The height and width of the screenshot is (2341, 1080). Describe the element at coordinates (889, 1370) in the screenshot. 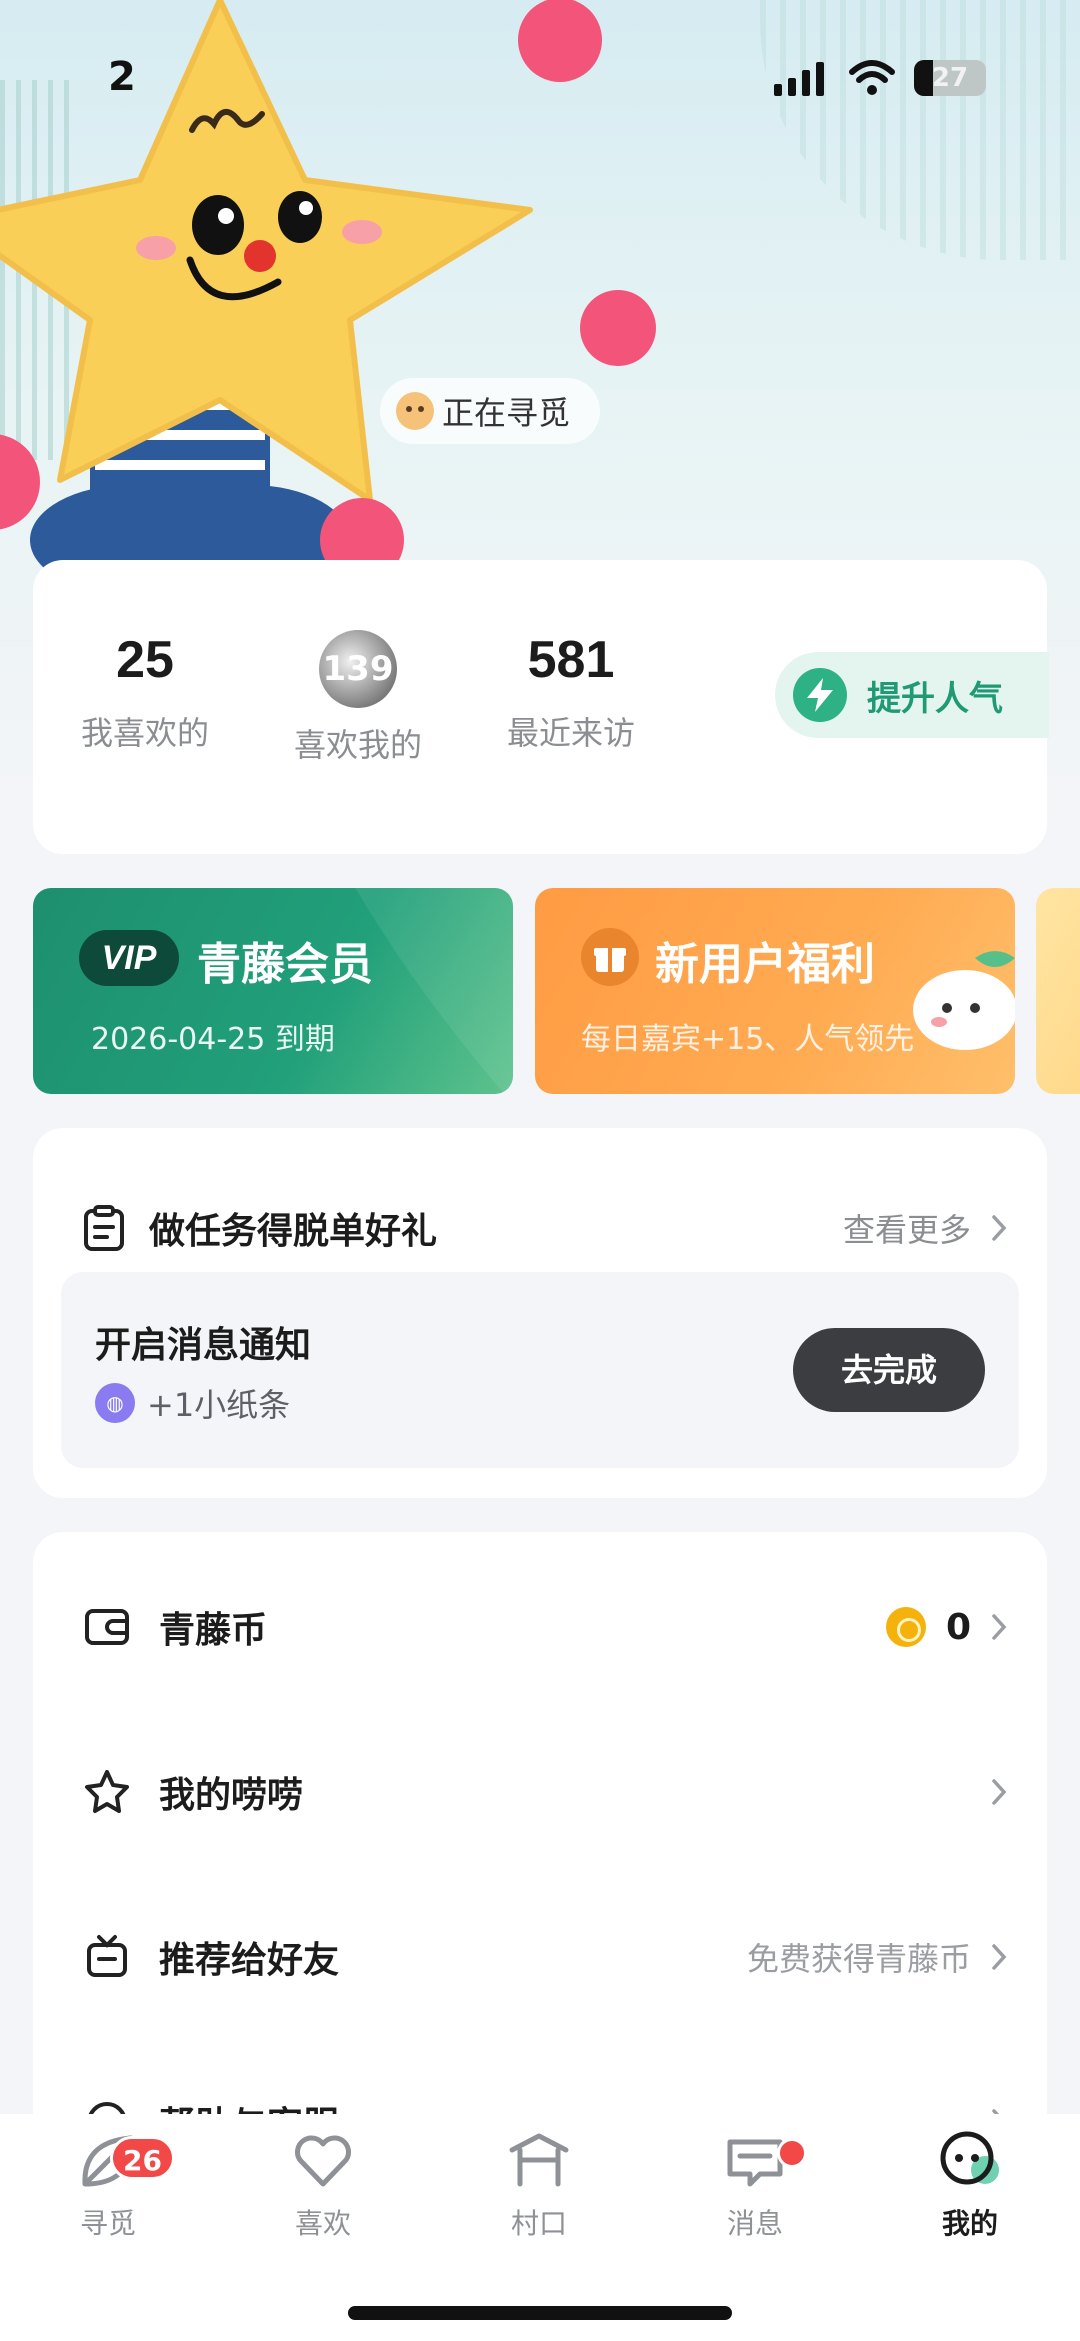

I see `complete-task-button: 去完成` at that location.